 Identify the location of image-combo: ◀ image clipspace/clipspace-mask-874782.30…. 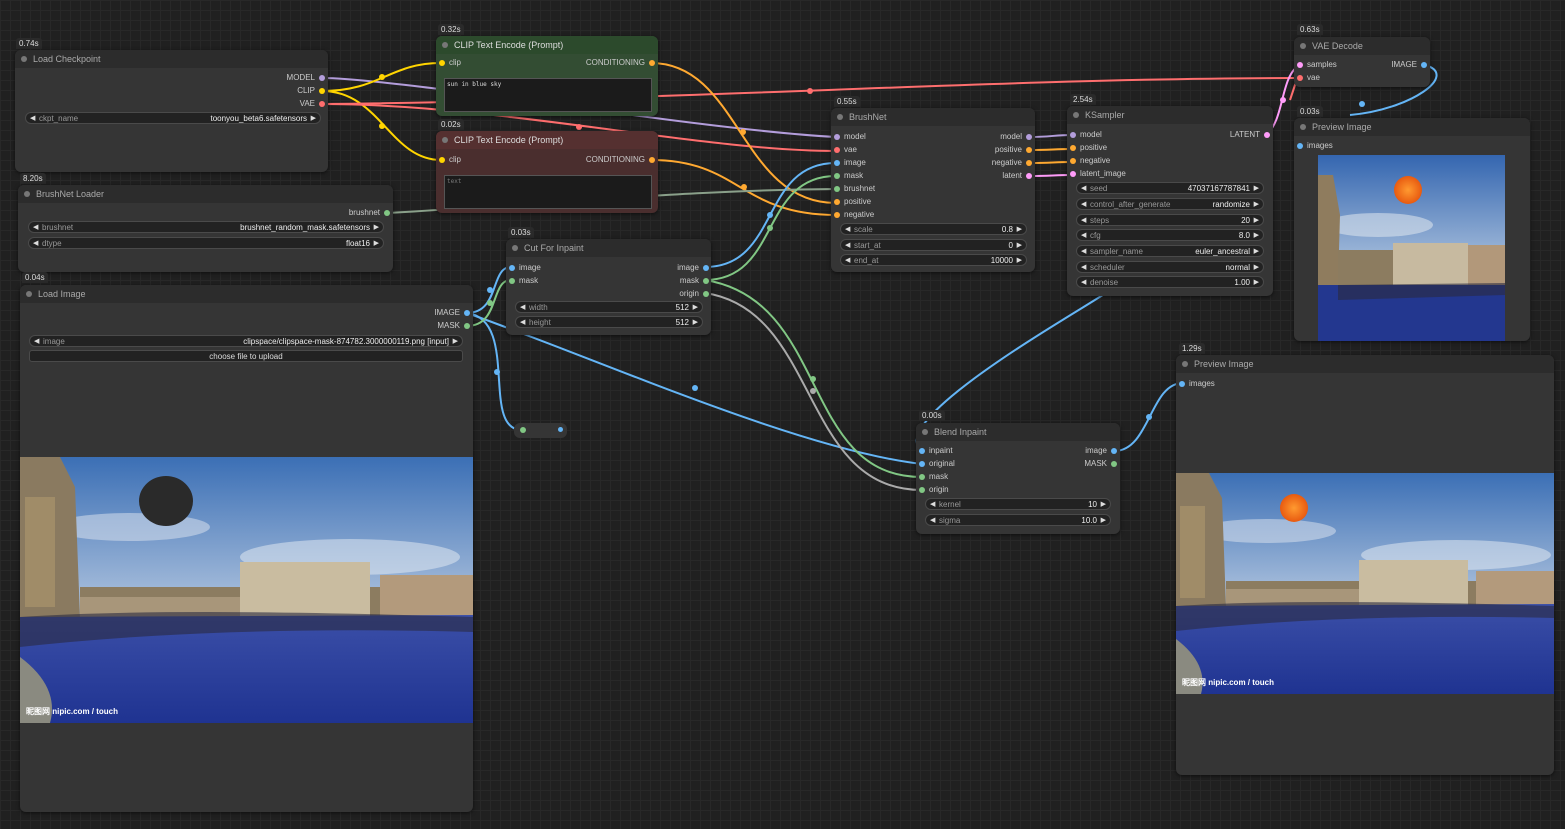
(246, 341).